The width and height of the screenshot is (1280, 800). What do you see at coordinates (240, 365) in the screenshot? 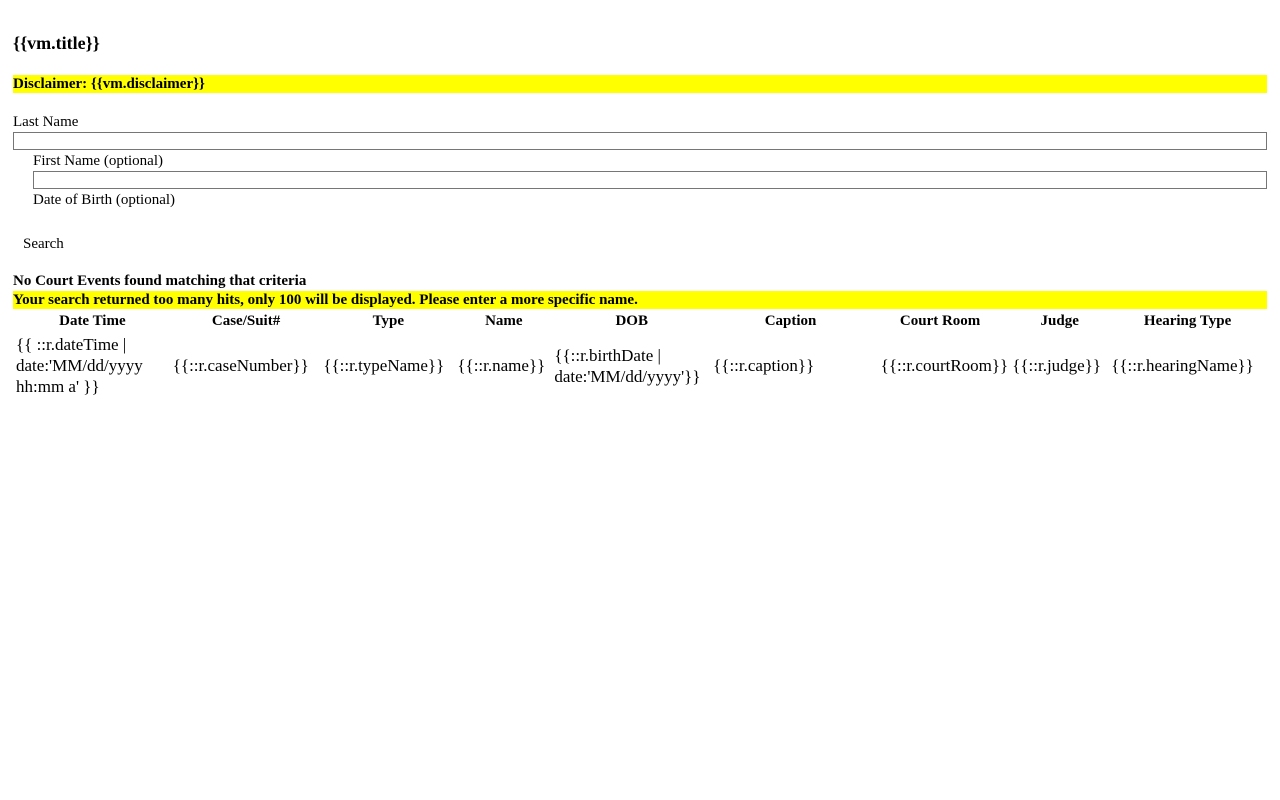
I see `cell-case-number: {{::r.caseNumber}}` at bounding box center [240, 365].